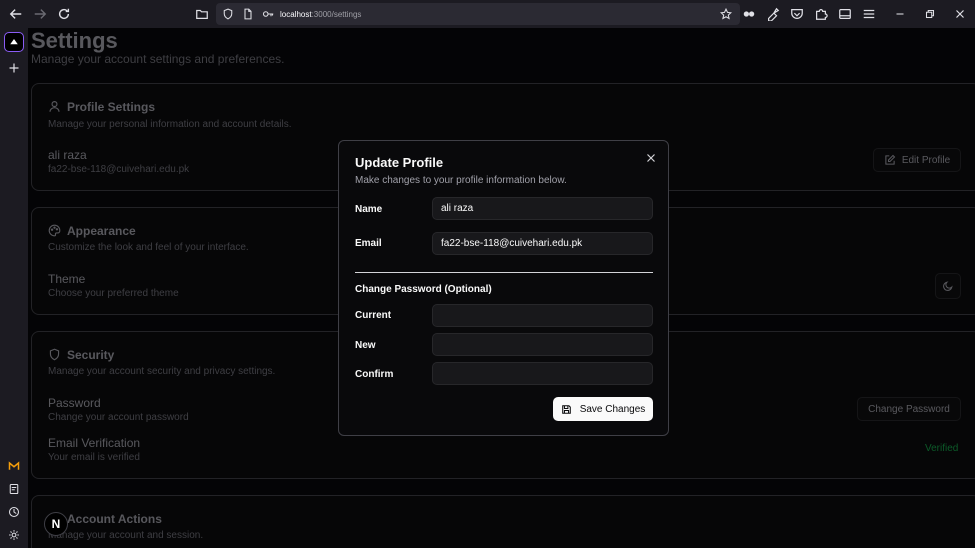  Describe the element at coordinates (845, 14) in the screenshot. I see `sidebar-toggle-icon` at that location.